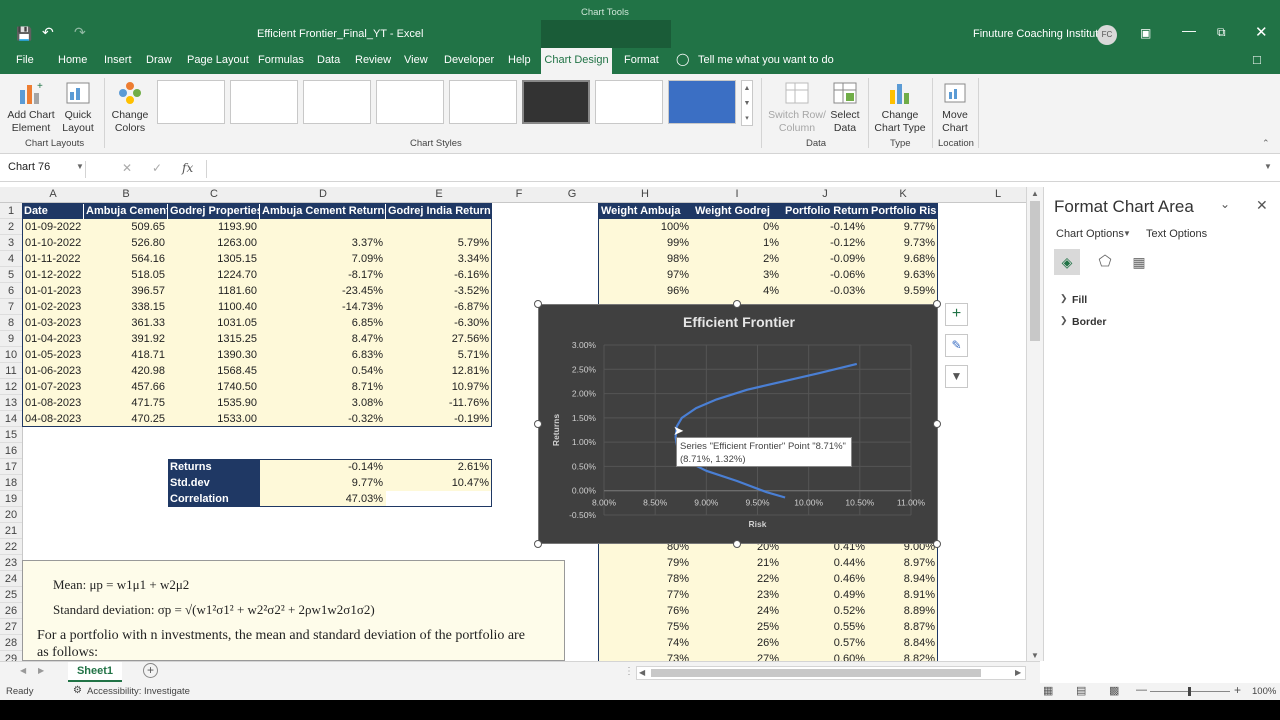 This screenshot has width=1280, height=720. I want to click on table2-cell: 2%, so click(737, 259).